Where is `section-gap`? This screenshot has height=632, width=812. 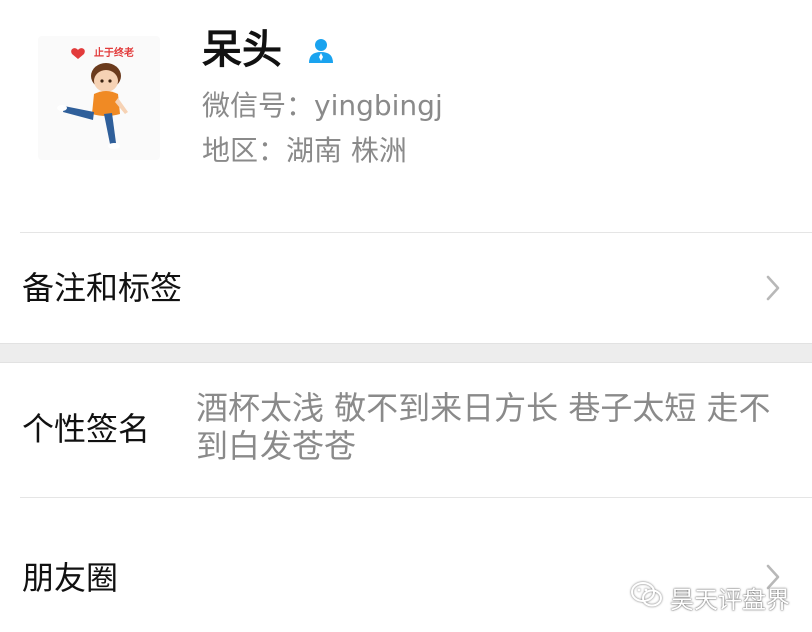 section-gap is located at coordinates (406, 353).